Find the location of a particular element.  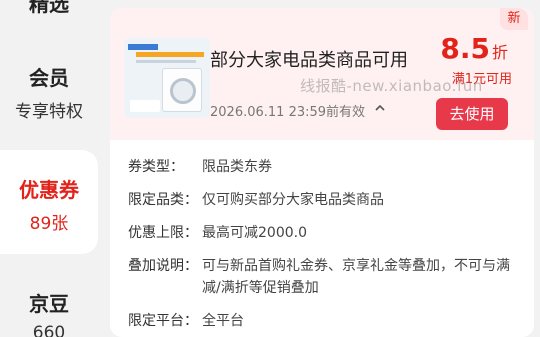

sidebar-item-label: 精选 is located at coordinates (49, 8).